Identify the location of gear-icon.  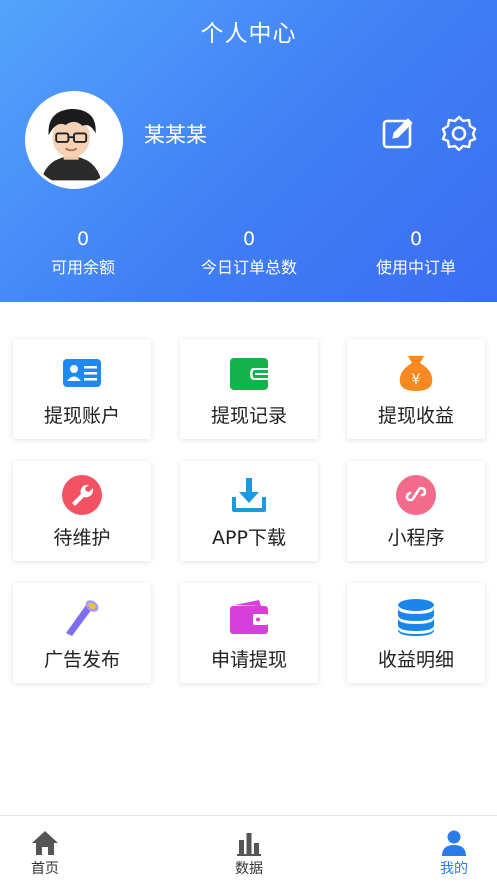
(459, 133).